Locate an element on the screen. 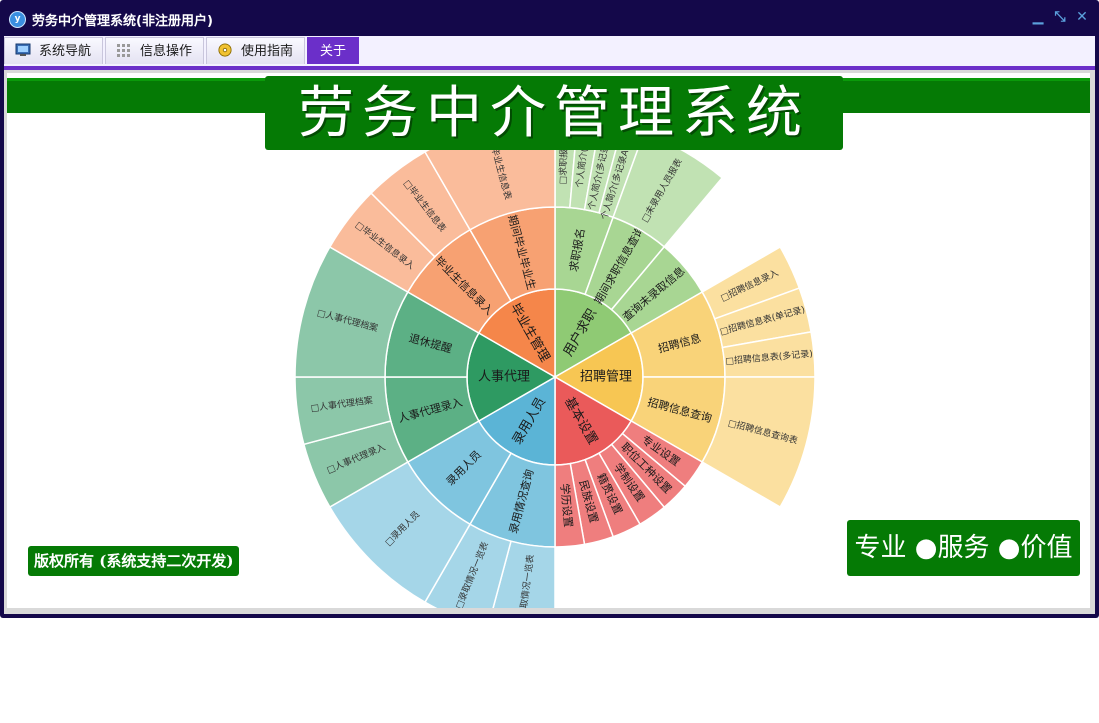 The image size is (1099, 723). restore-icon: ⤡ is located at coordinates (1060, 17).